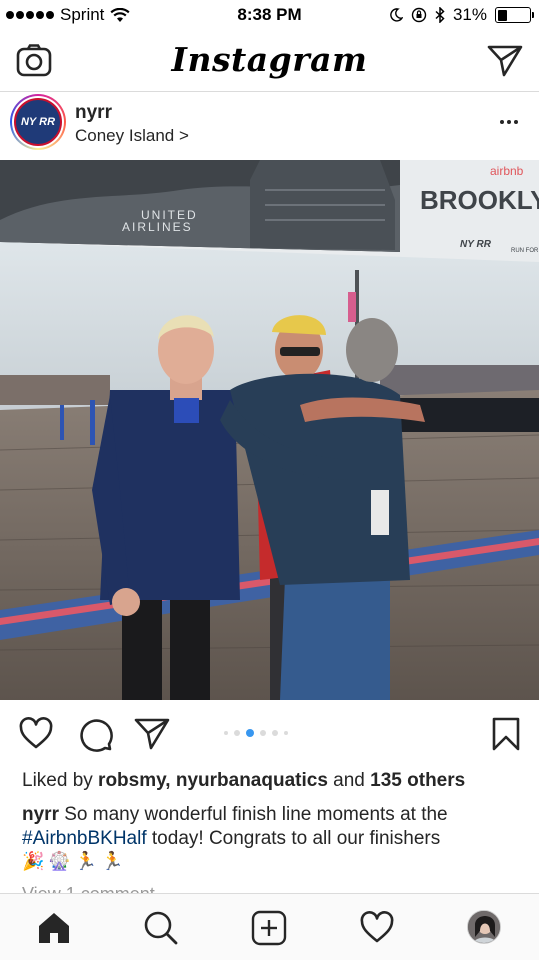 Image resolution: width=539 pixels, height=960 pixels. Describe the element at coordinates (419, 15) in the screenshot. I see `orientation-lock-icon` at that location.